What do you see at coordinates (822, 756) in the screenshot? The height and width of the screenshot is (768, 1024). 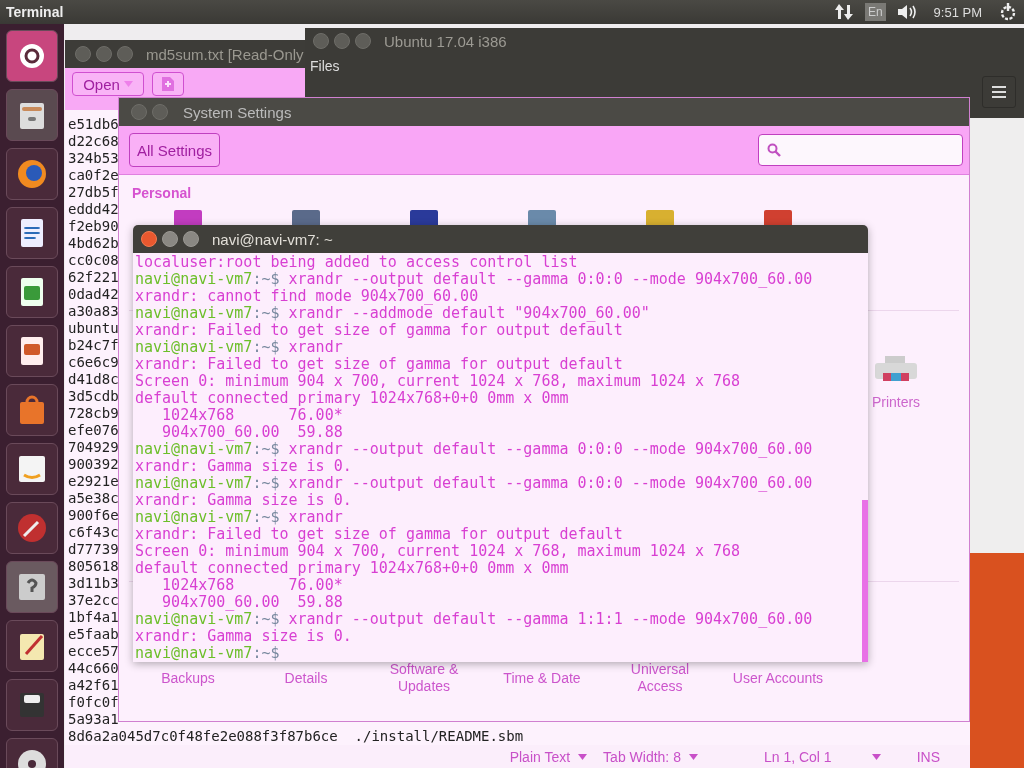 I see `cursor-position-selector: Ln 1, Col 1` at bounding box center [822, 756].